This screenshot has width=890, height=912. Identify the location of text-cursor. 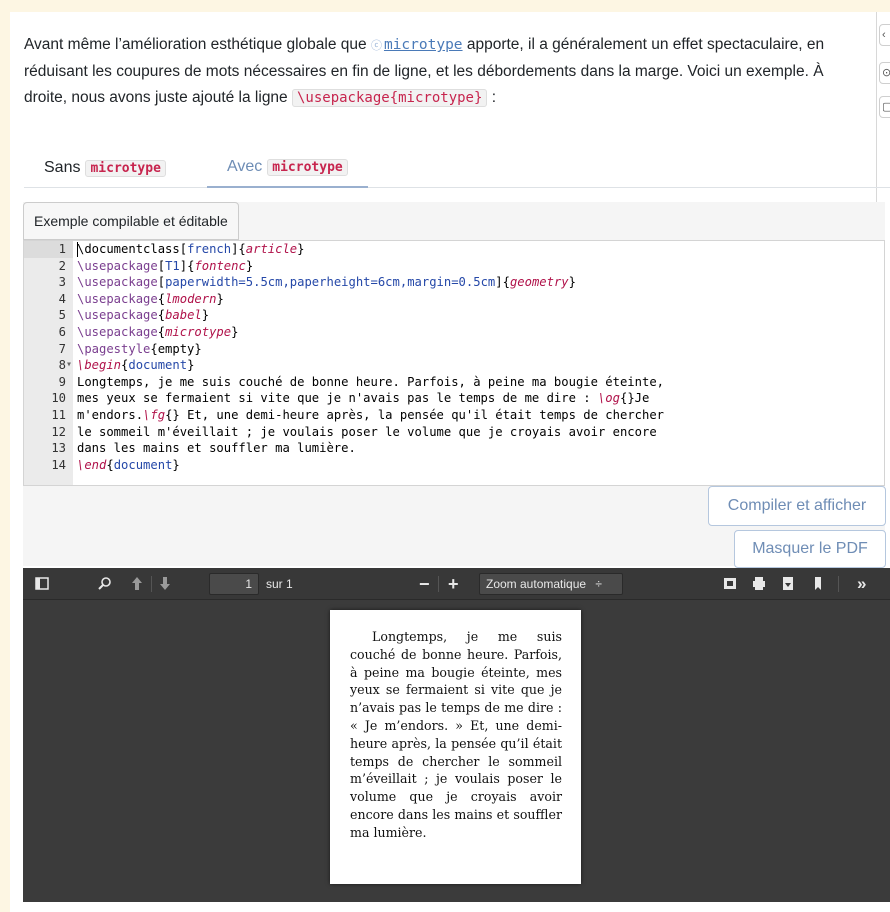
(77, 249).